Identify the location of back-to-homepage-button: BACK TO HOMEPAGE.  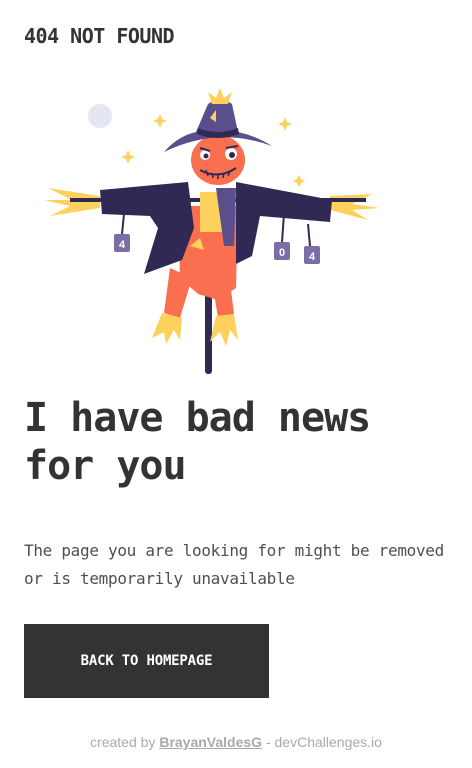
(146, 661).